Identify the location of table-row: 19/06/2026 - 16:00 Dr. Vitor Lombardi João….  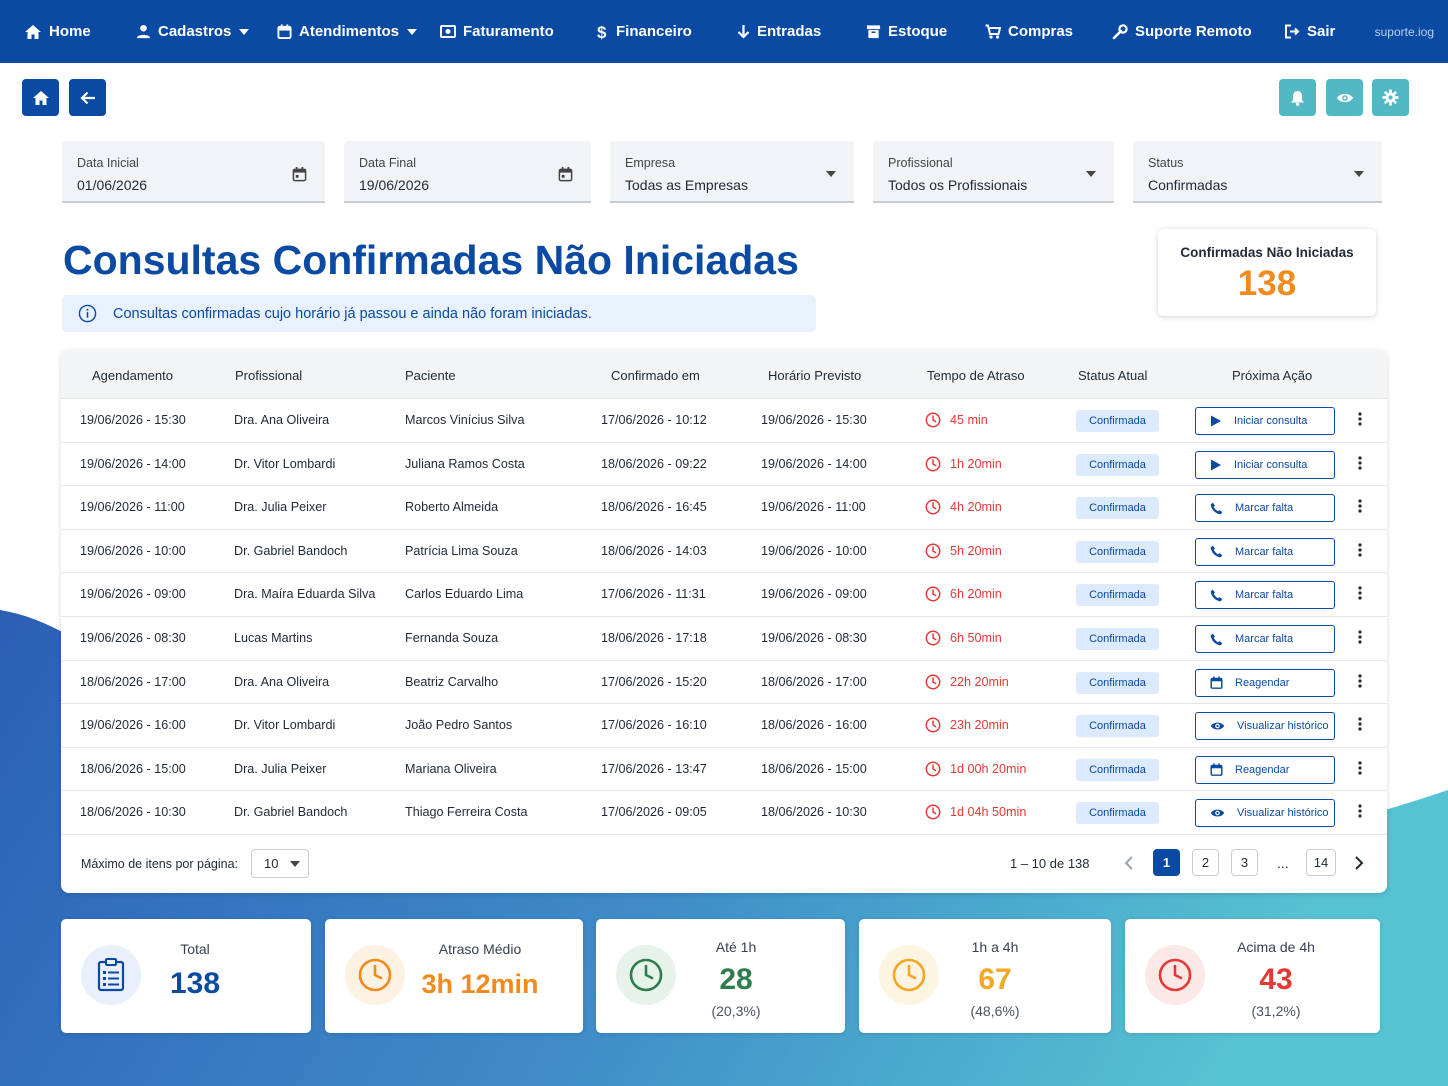
(724, 726).